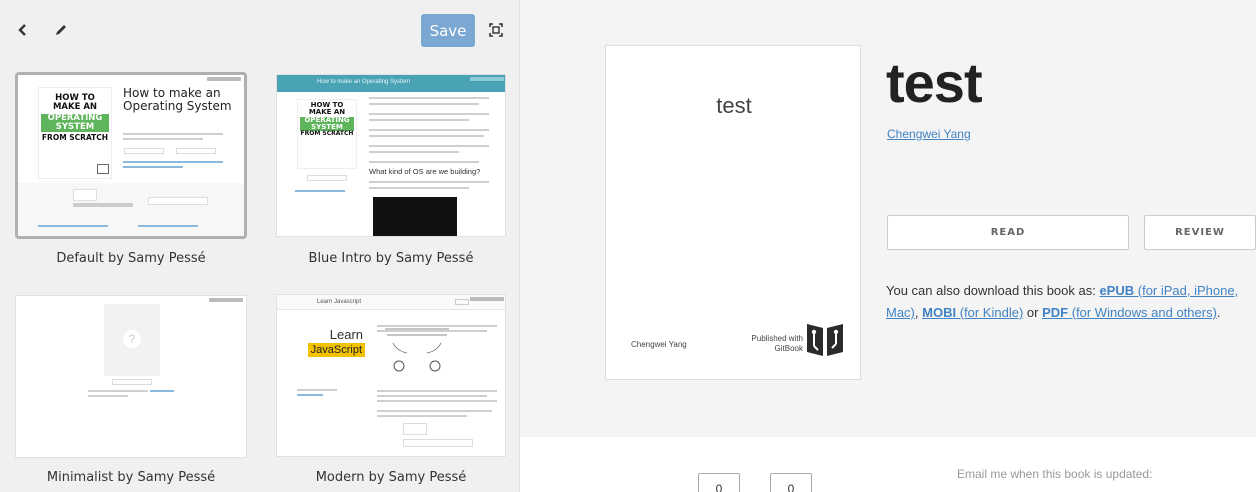 The height and width of the screenshot is (492, 1256). I want to click on download-prefix: You can also download this book as:, so click(993, 290).